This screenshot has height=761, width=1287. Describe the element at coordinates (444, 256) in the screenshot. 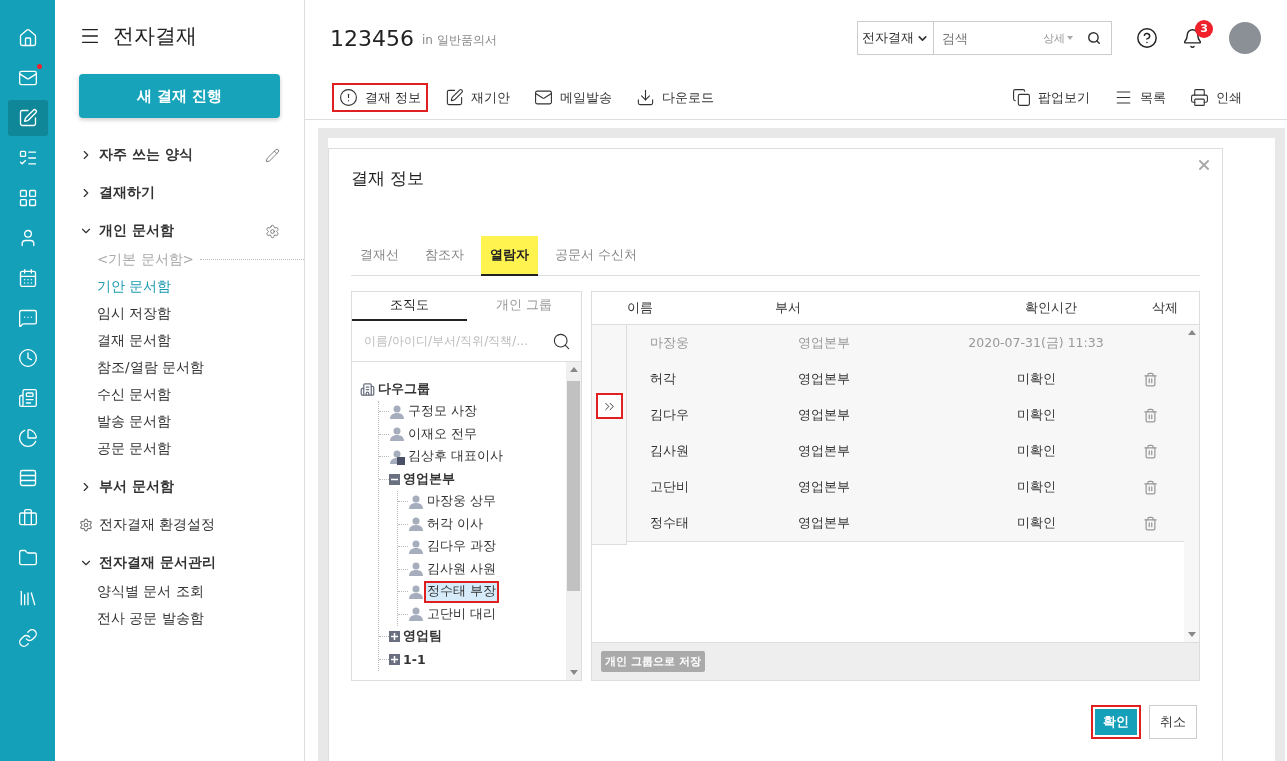

I see `dialog-tab: 참조자` at that location.